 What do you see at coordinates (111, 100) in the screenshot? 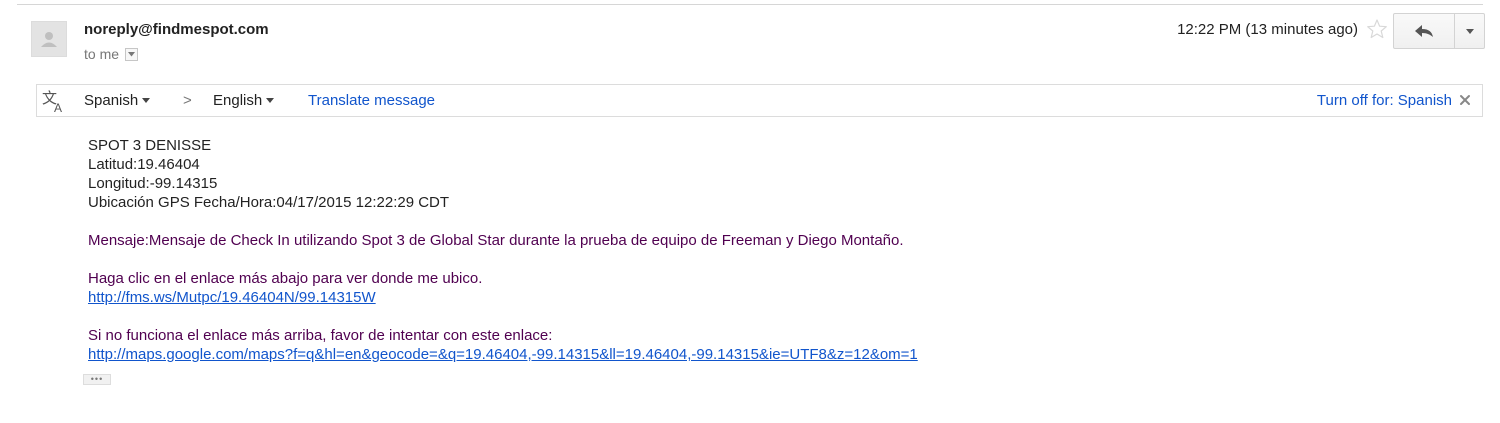
I see `source-language-label: Spanish` at bounding box center [111, 100].